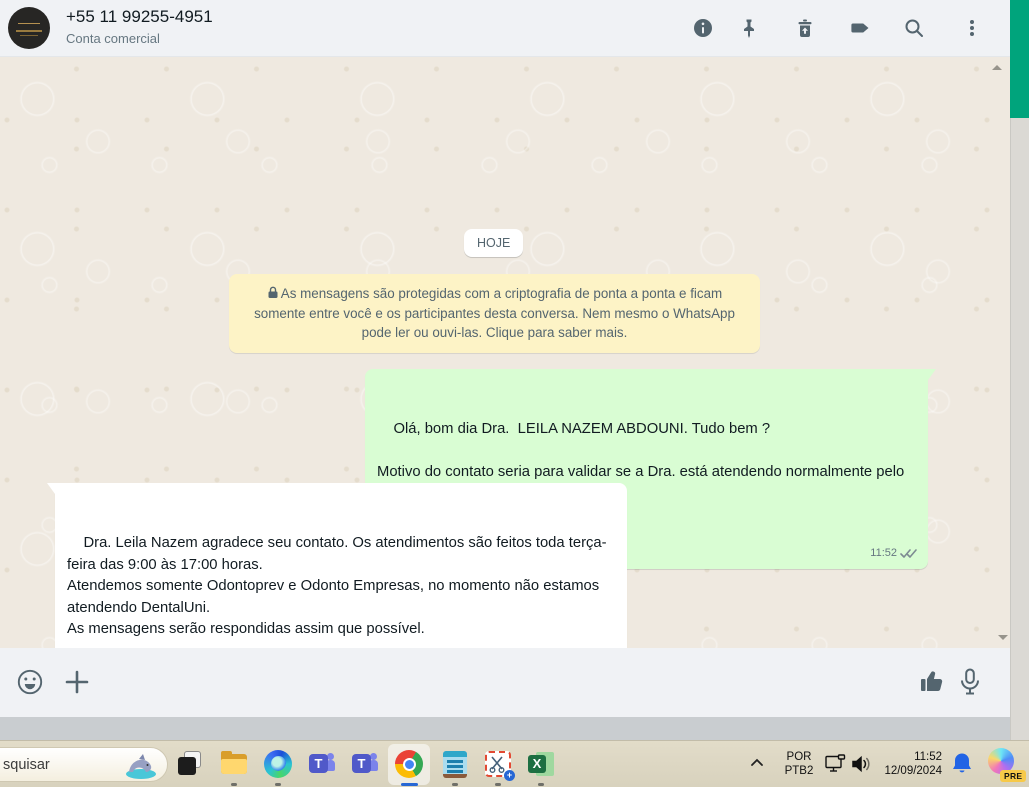 The width and height of the screenshot is (1029, 787). What do you see at coordinates (883, 552) in the screenshot?
I see `message-time: 11:52` at bounding box center [883, 552].